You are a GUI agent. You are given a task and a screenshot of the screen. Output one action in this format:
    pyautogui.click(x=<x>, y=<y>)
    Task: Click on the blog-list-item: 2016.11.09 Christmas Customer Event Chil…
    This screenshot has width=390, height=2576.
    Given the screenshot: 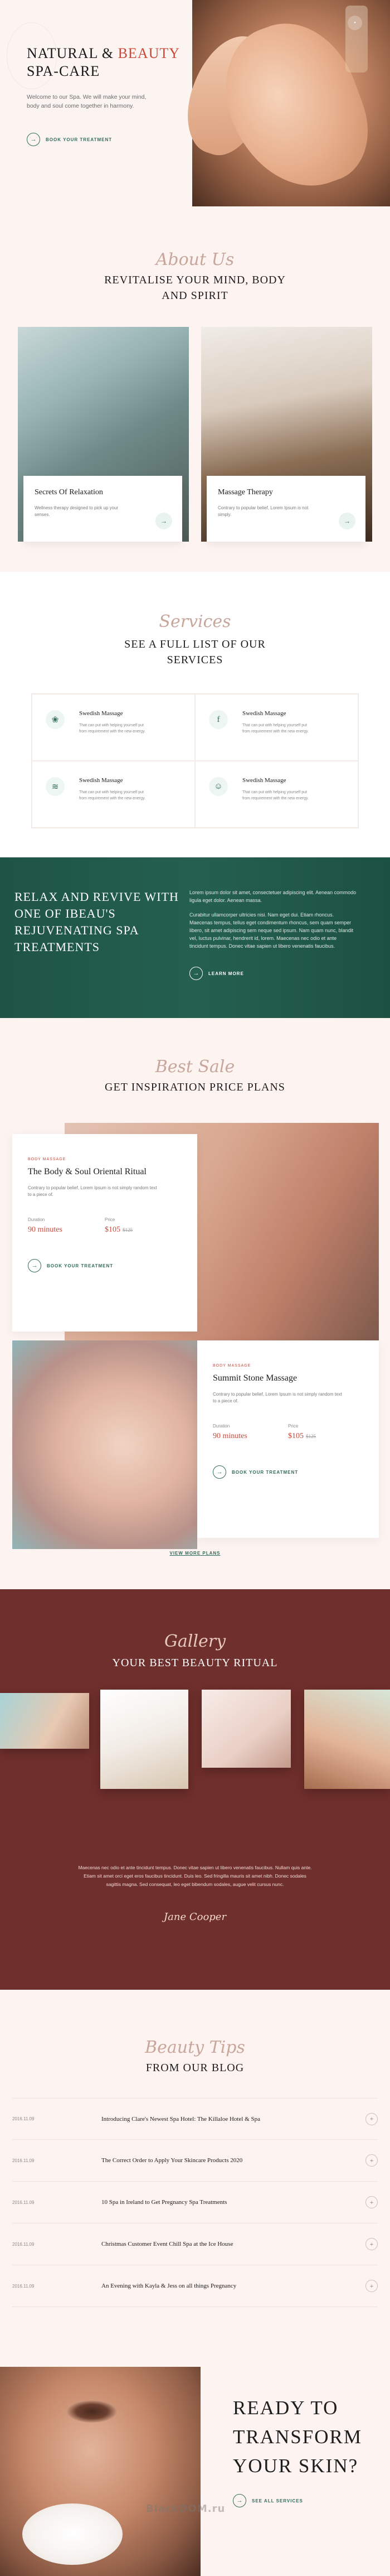 What is the action you would take?
    pyautogui.click(x=195, y=2244)
    